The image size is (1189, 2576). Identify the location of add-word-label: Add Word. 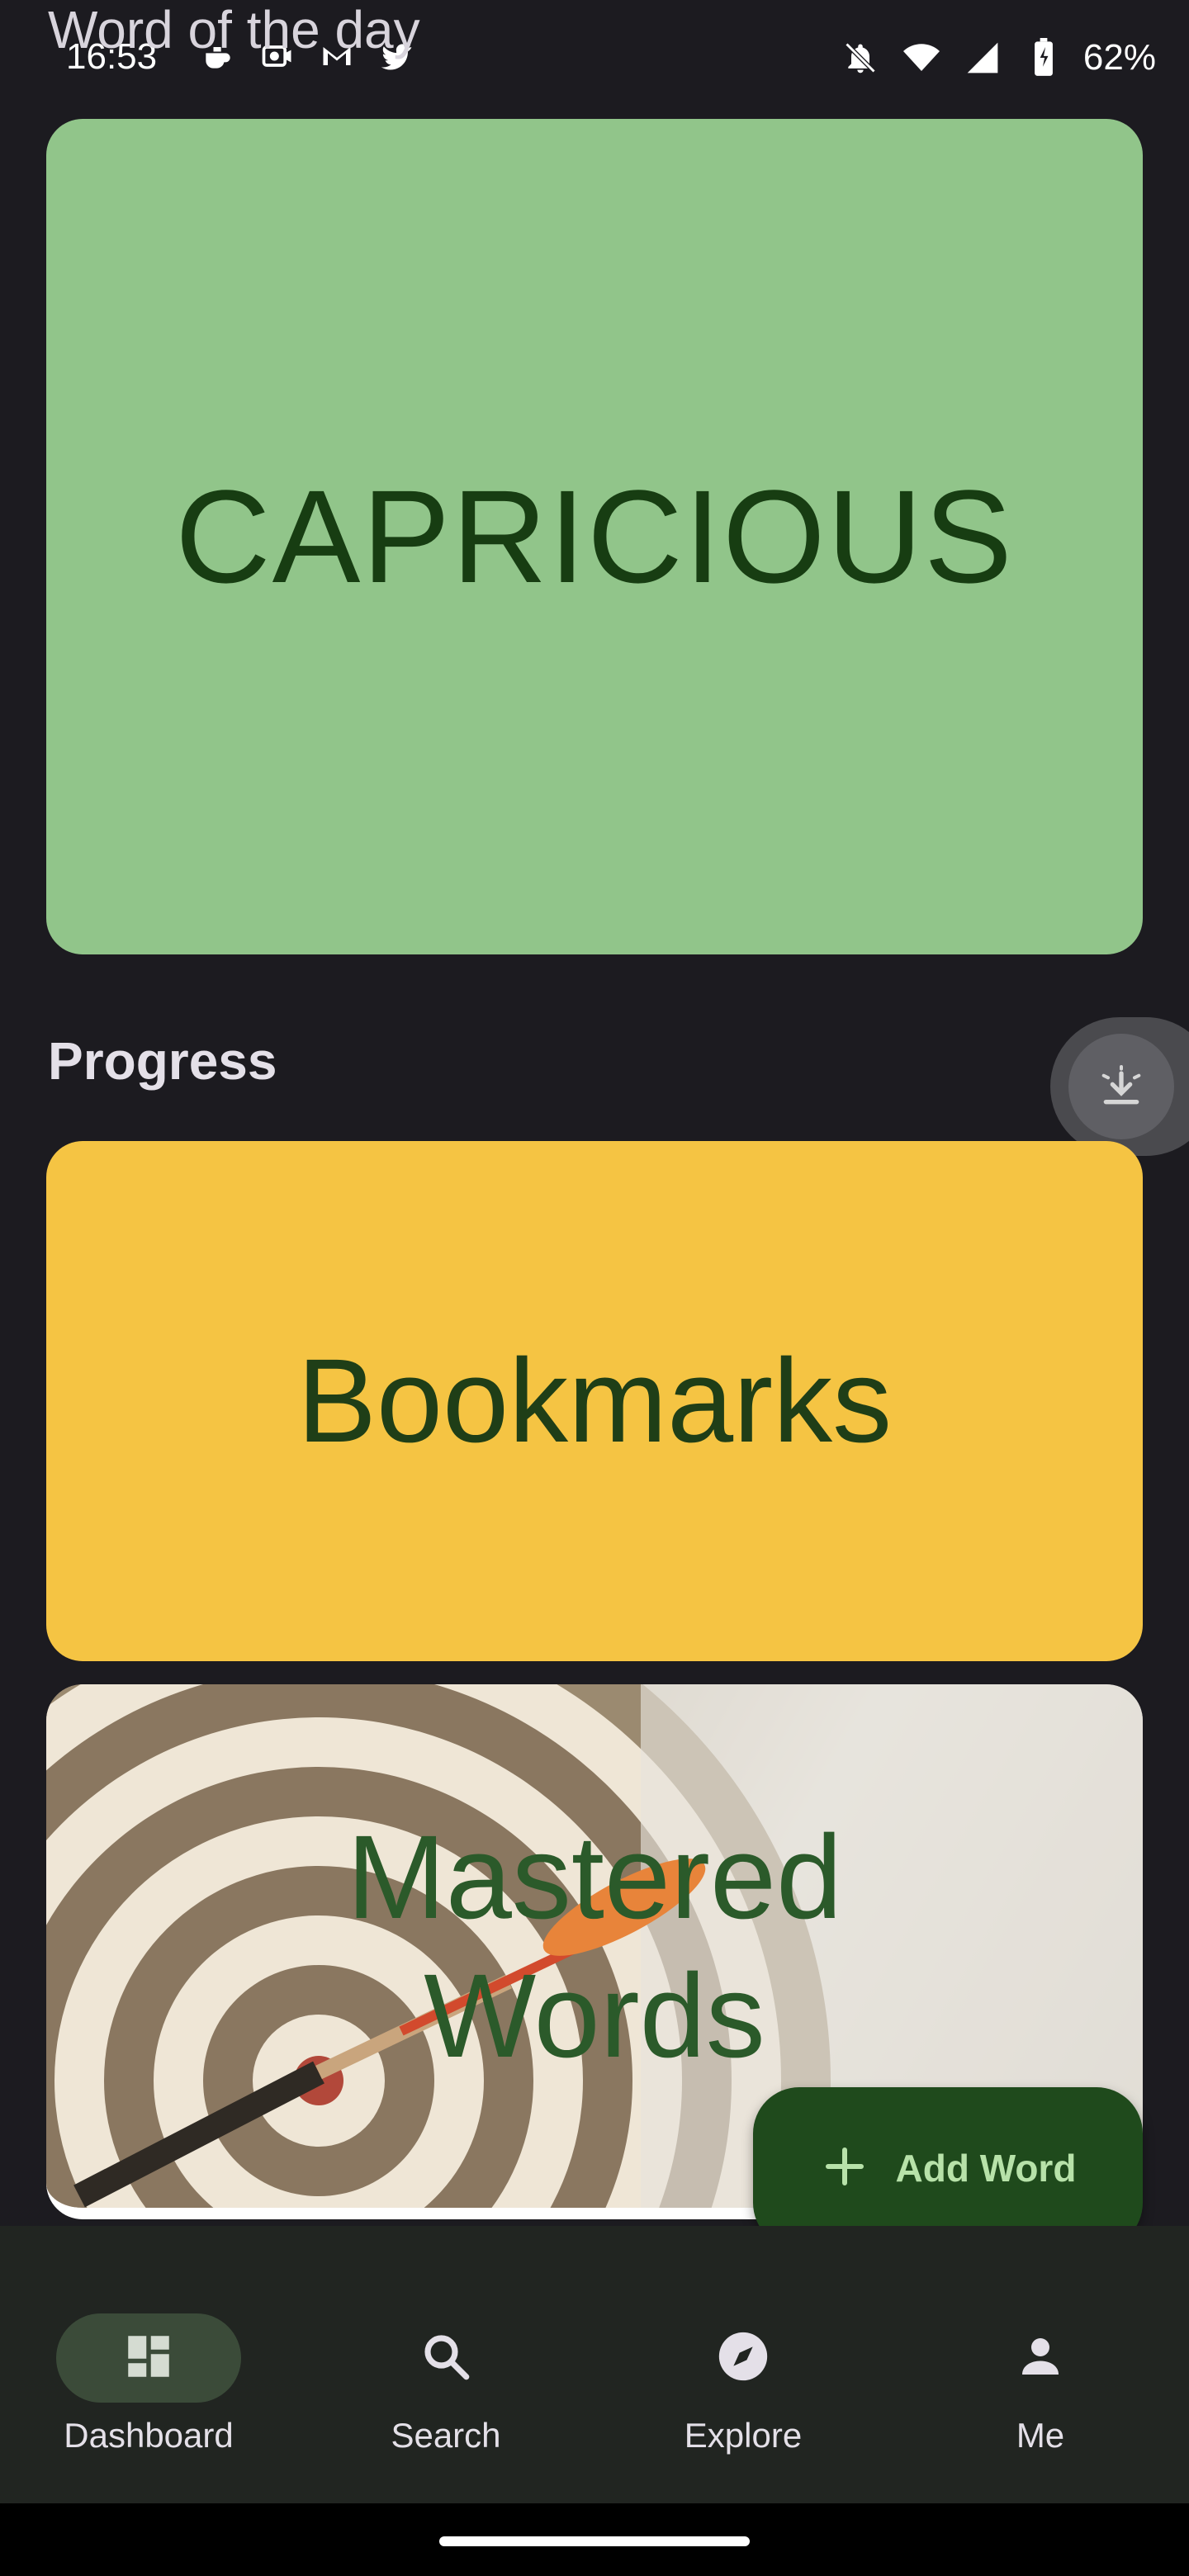
(986, 2168).